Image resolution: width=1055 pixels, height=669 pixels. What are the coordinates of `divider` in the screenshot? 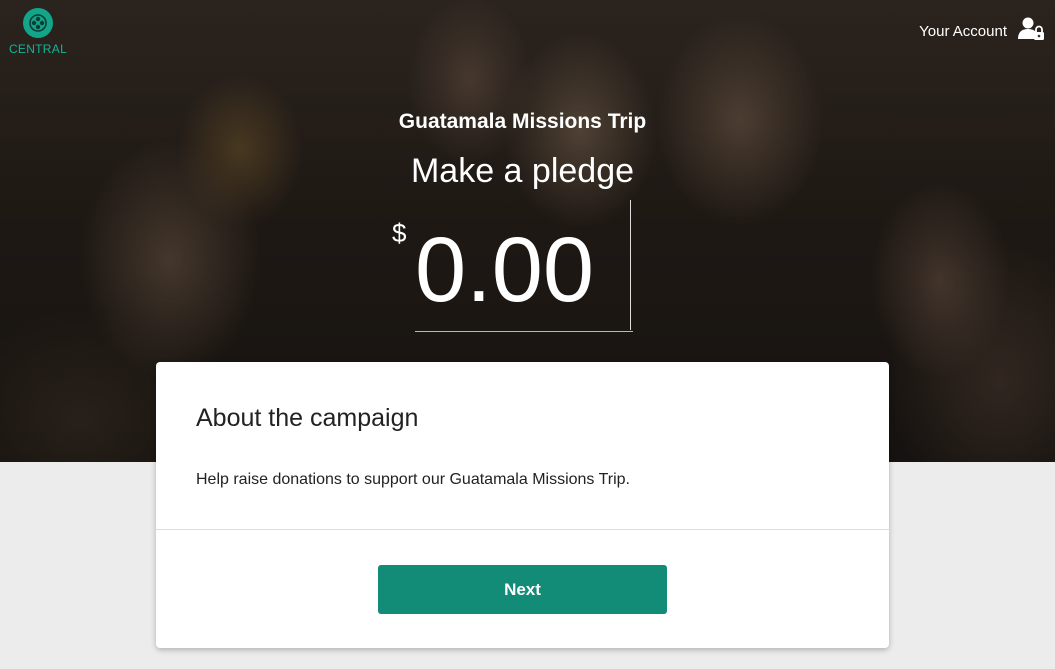 It's located at (522, 529).